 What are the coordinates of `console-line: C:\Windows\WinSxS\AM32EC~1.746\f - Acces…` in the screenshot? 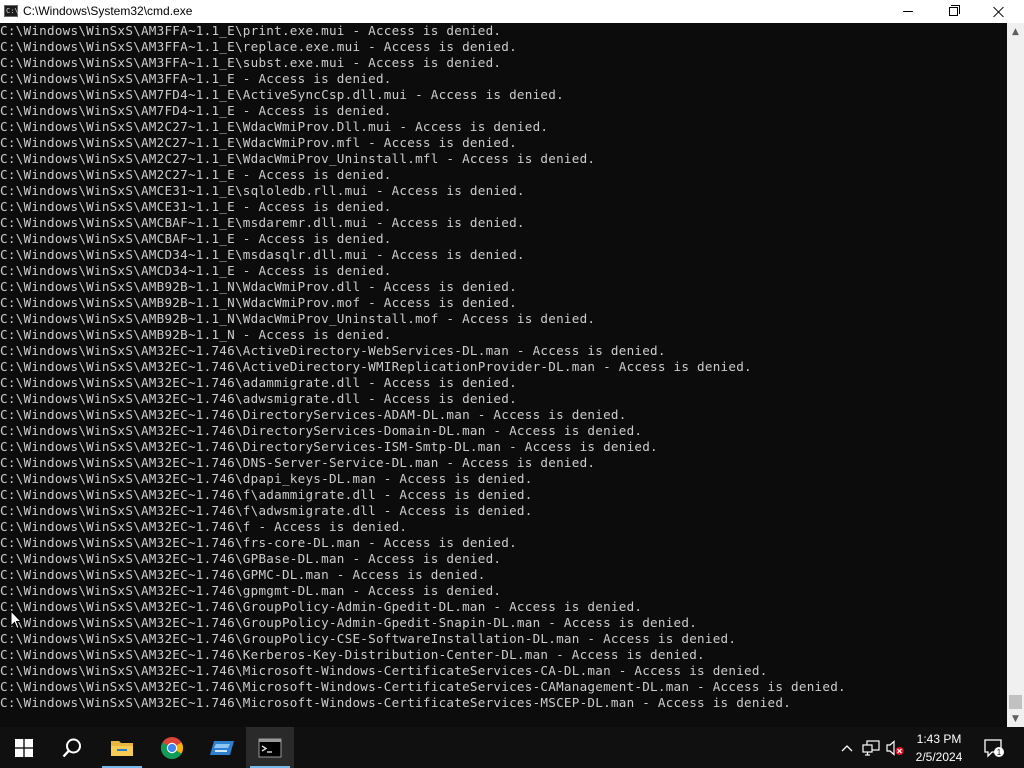 It's located at (204, 526).